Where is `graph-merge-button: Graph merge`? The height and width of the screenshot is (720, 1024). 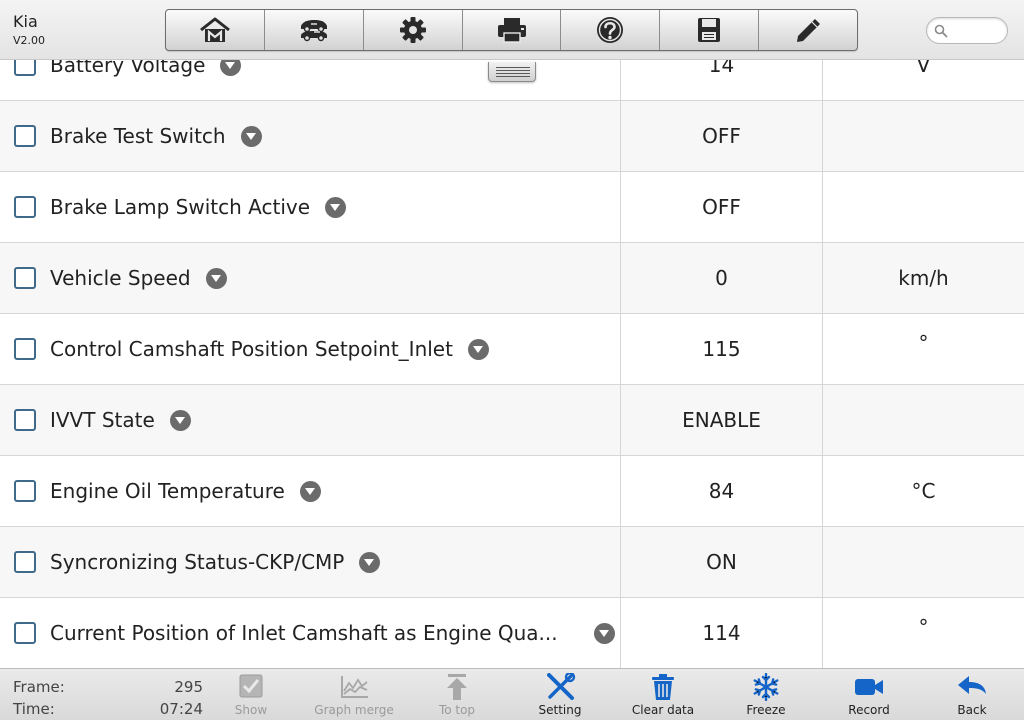
graph-merge-button: Graph merge is located at coordinates (354, 696).